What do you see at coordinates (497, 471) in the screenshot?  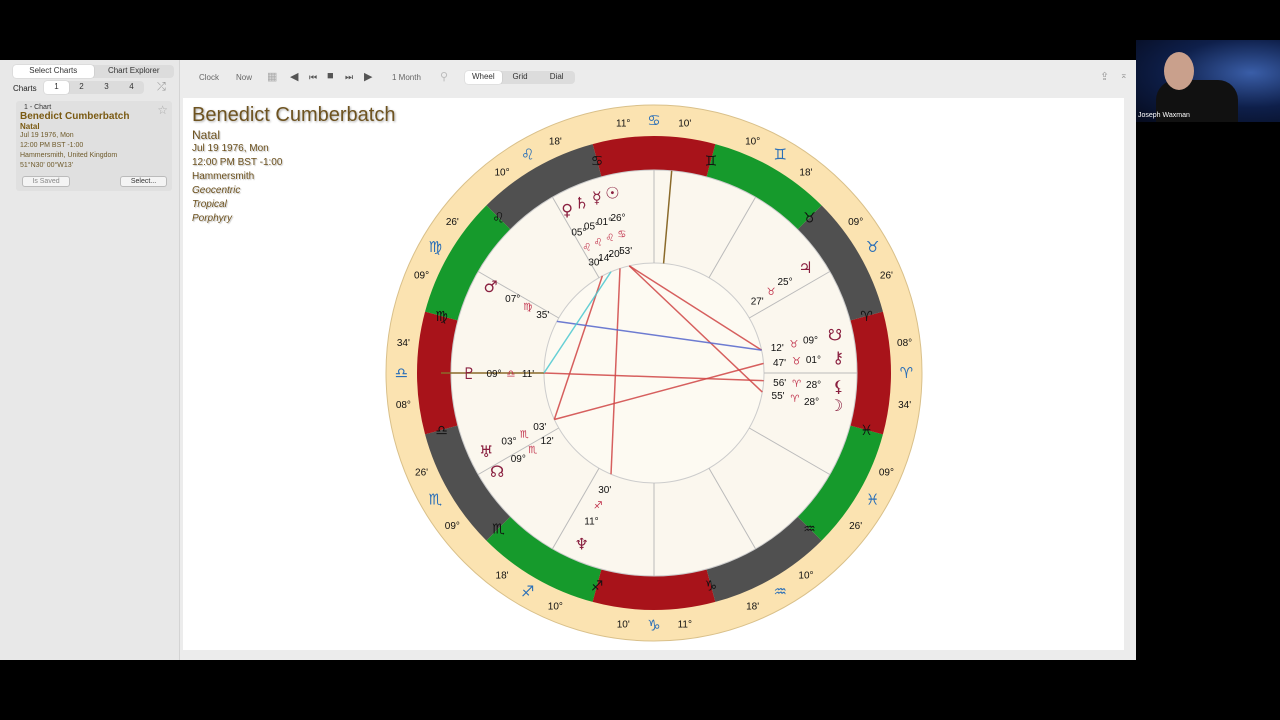 I see `planet-glyph: ☊` at bounding box center [497, 471].